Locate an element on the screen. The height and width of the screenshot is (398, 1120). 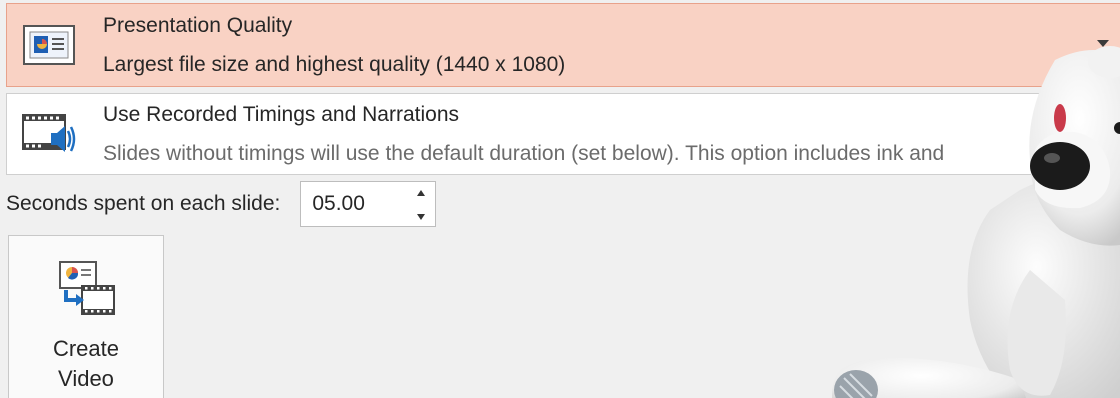
create-video-label: Create Video is located at coordinates (86, 364).